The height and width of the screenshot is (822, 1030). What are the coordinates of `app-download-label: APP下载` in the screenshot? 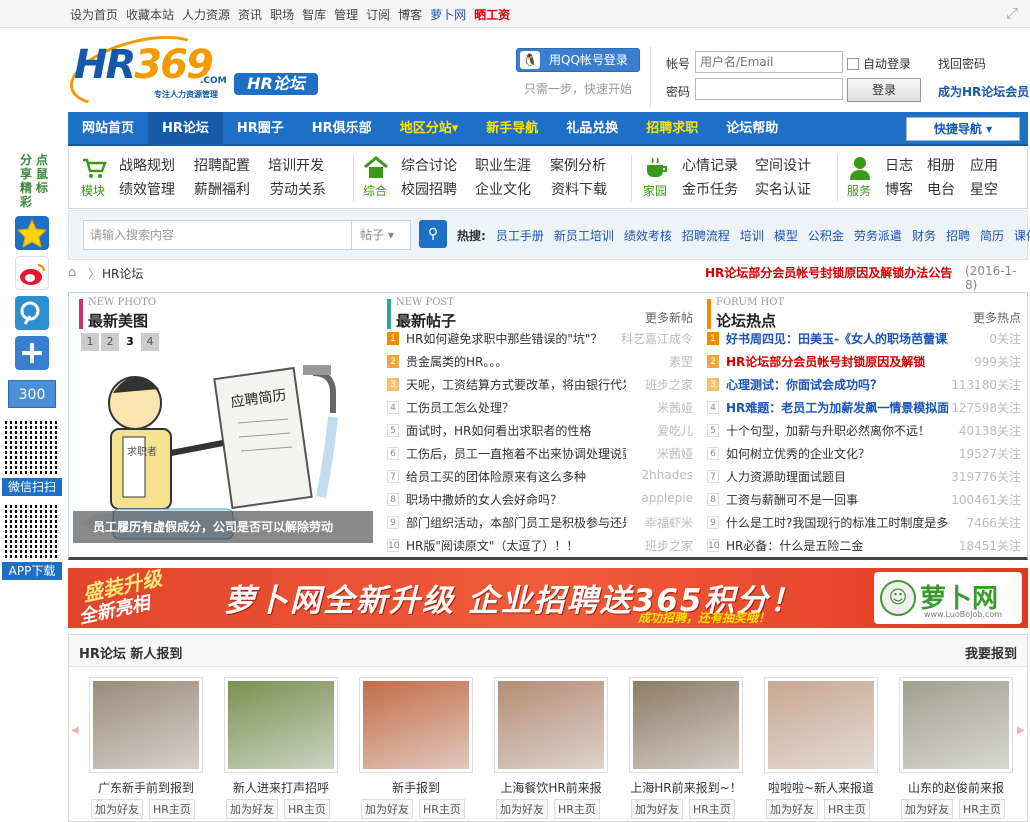 It's located at (32, 571).